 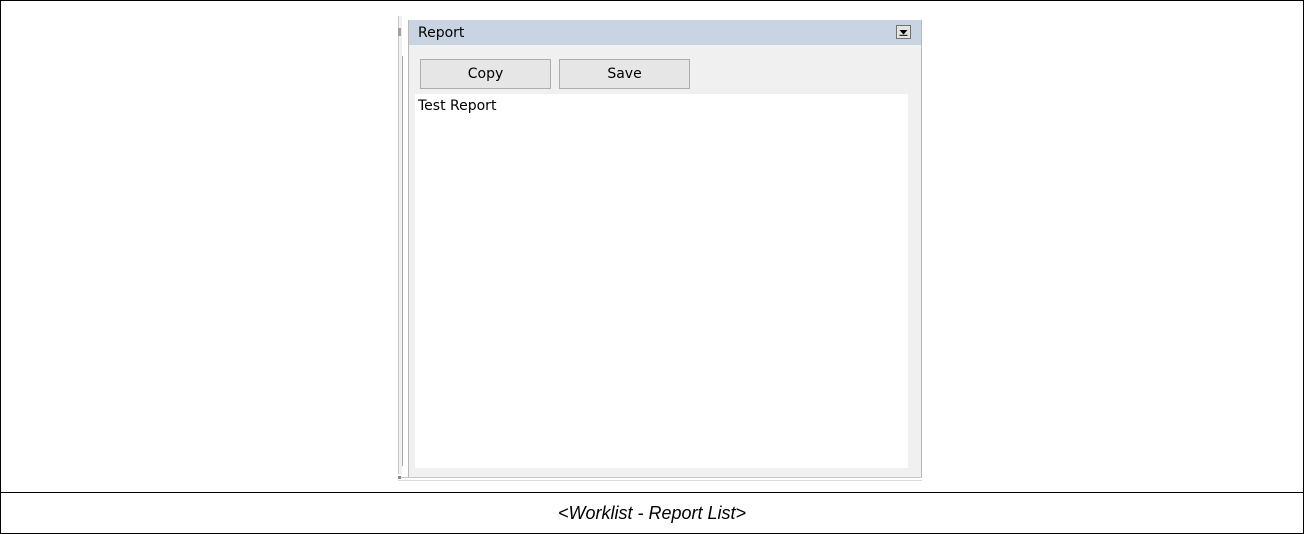 I want to click on panel-dropdown-button, so click(x=903, y=32).